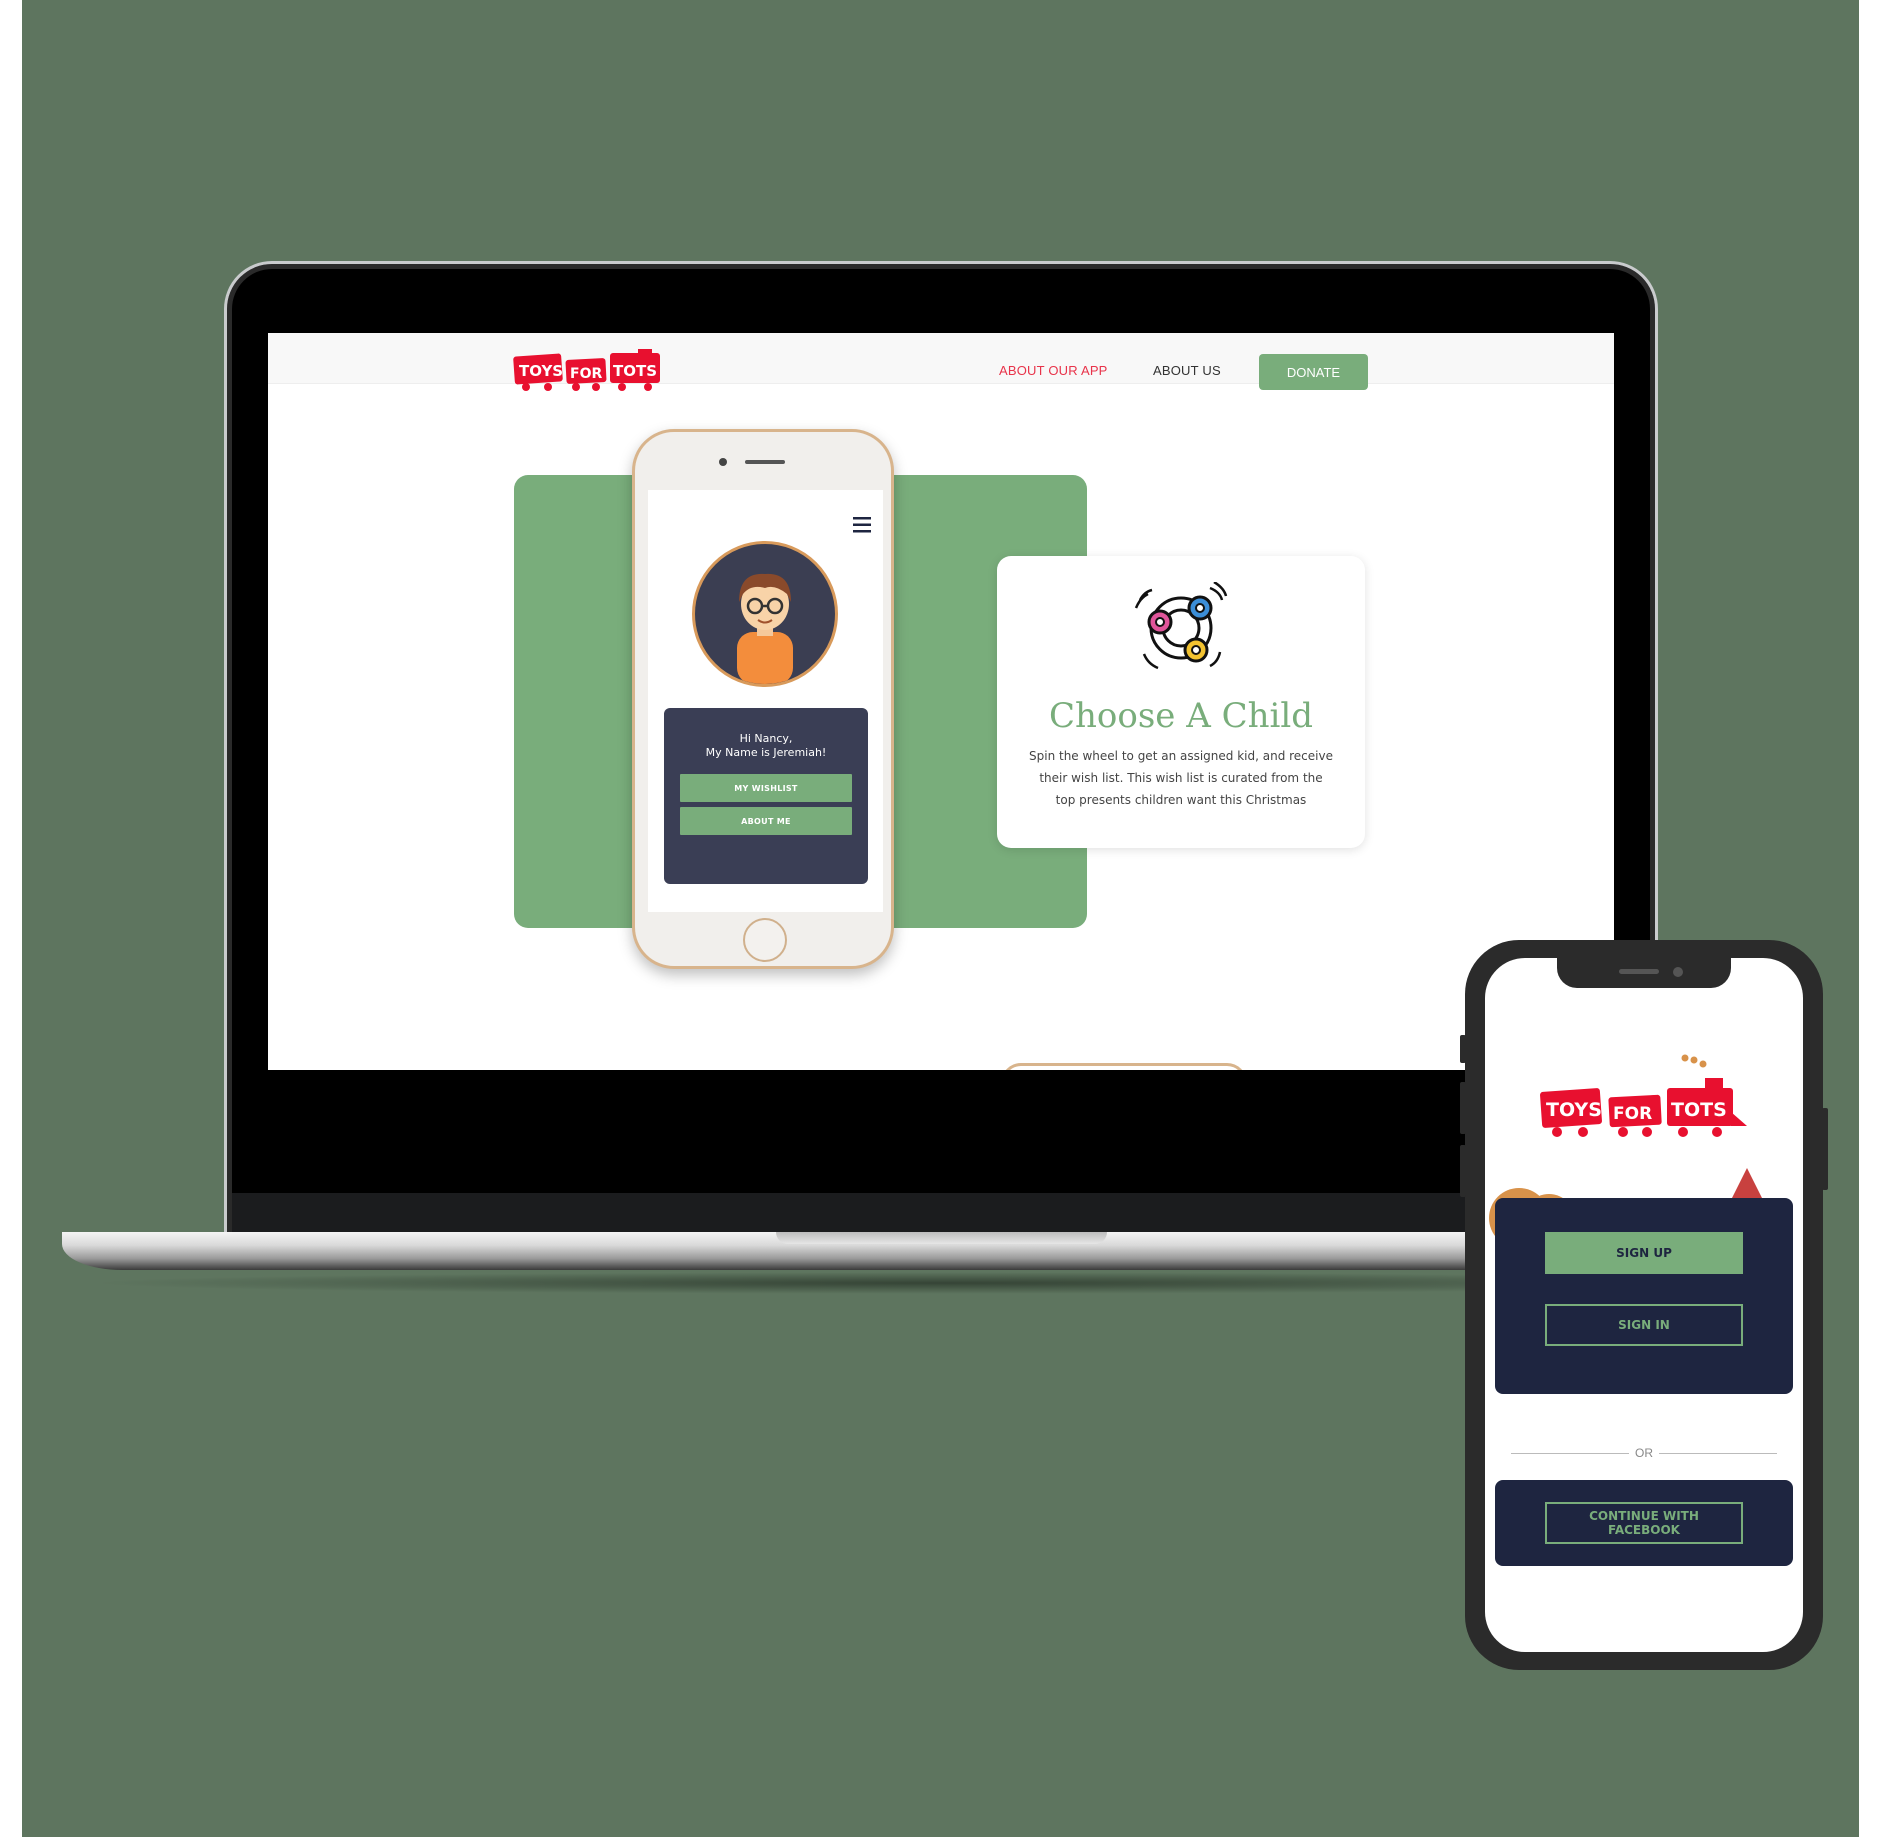 This screenshot has width=1881, height=1837. What do you see at coordinates (1644, 1296) in the screenshot?
I see `auth-card: SIGN UP SIGN IN` at bounding box center [1644, 1296].